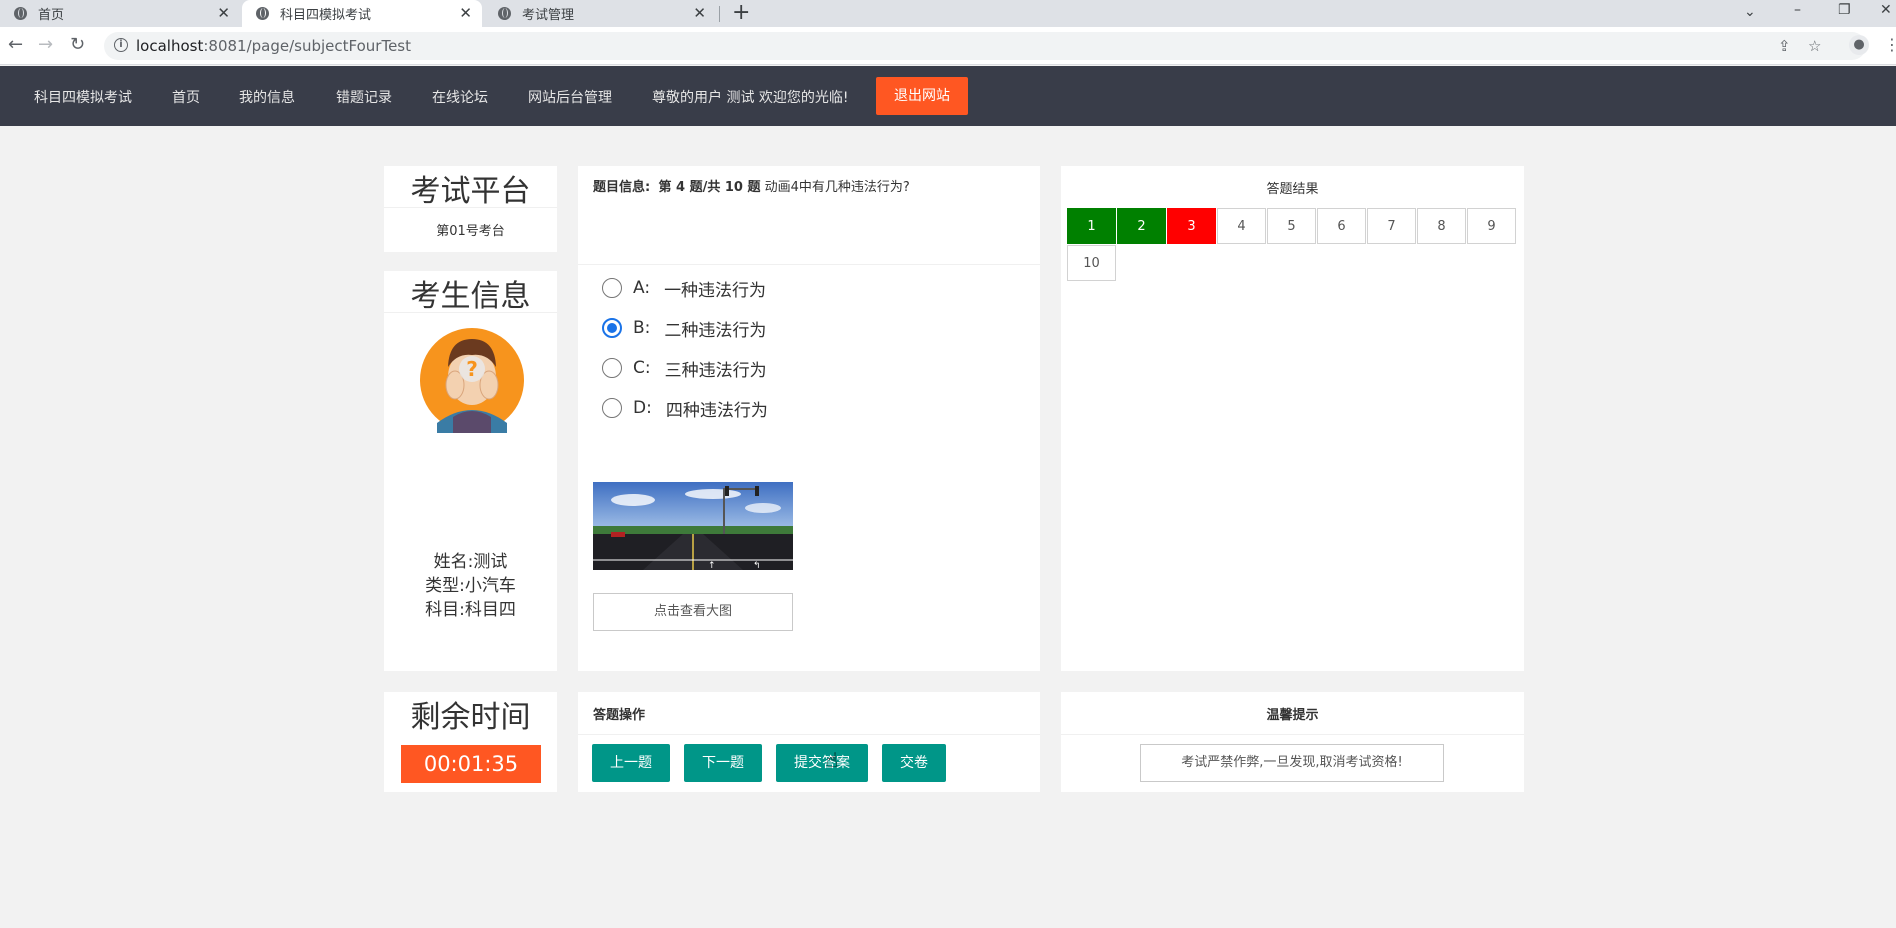  Describe the element at coordinates (470, 191) in the screenshot. I see `platform-title: 考试平台` at that location.